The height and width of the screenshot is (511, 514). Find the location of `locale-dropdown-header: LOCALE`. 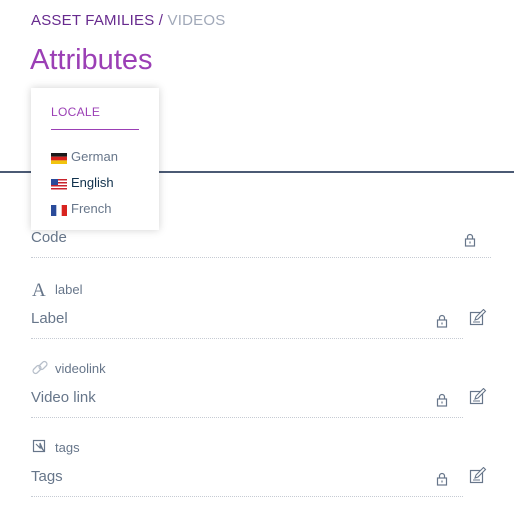

locale-dropdown-header: LOCALE is located at coordinates (76, 112).